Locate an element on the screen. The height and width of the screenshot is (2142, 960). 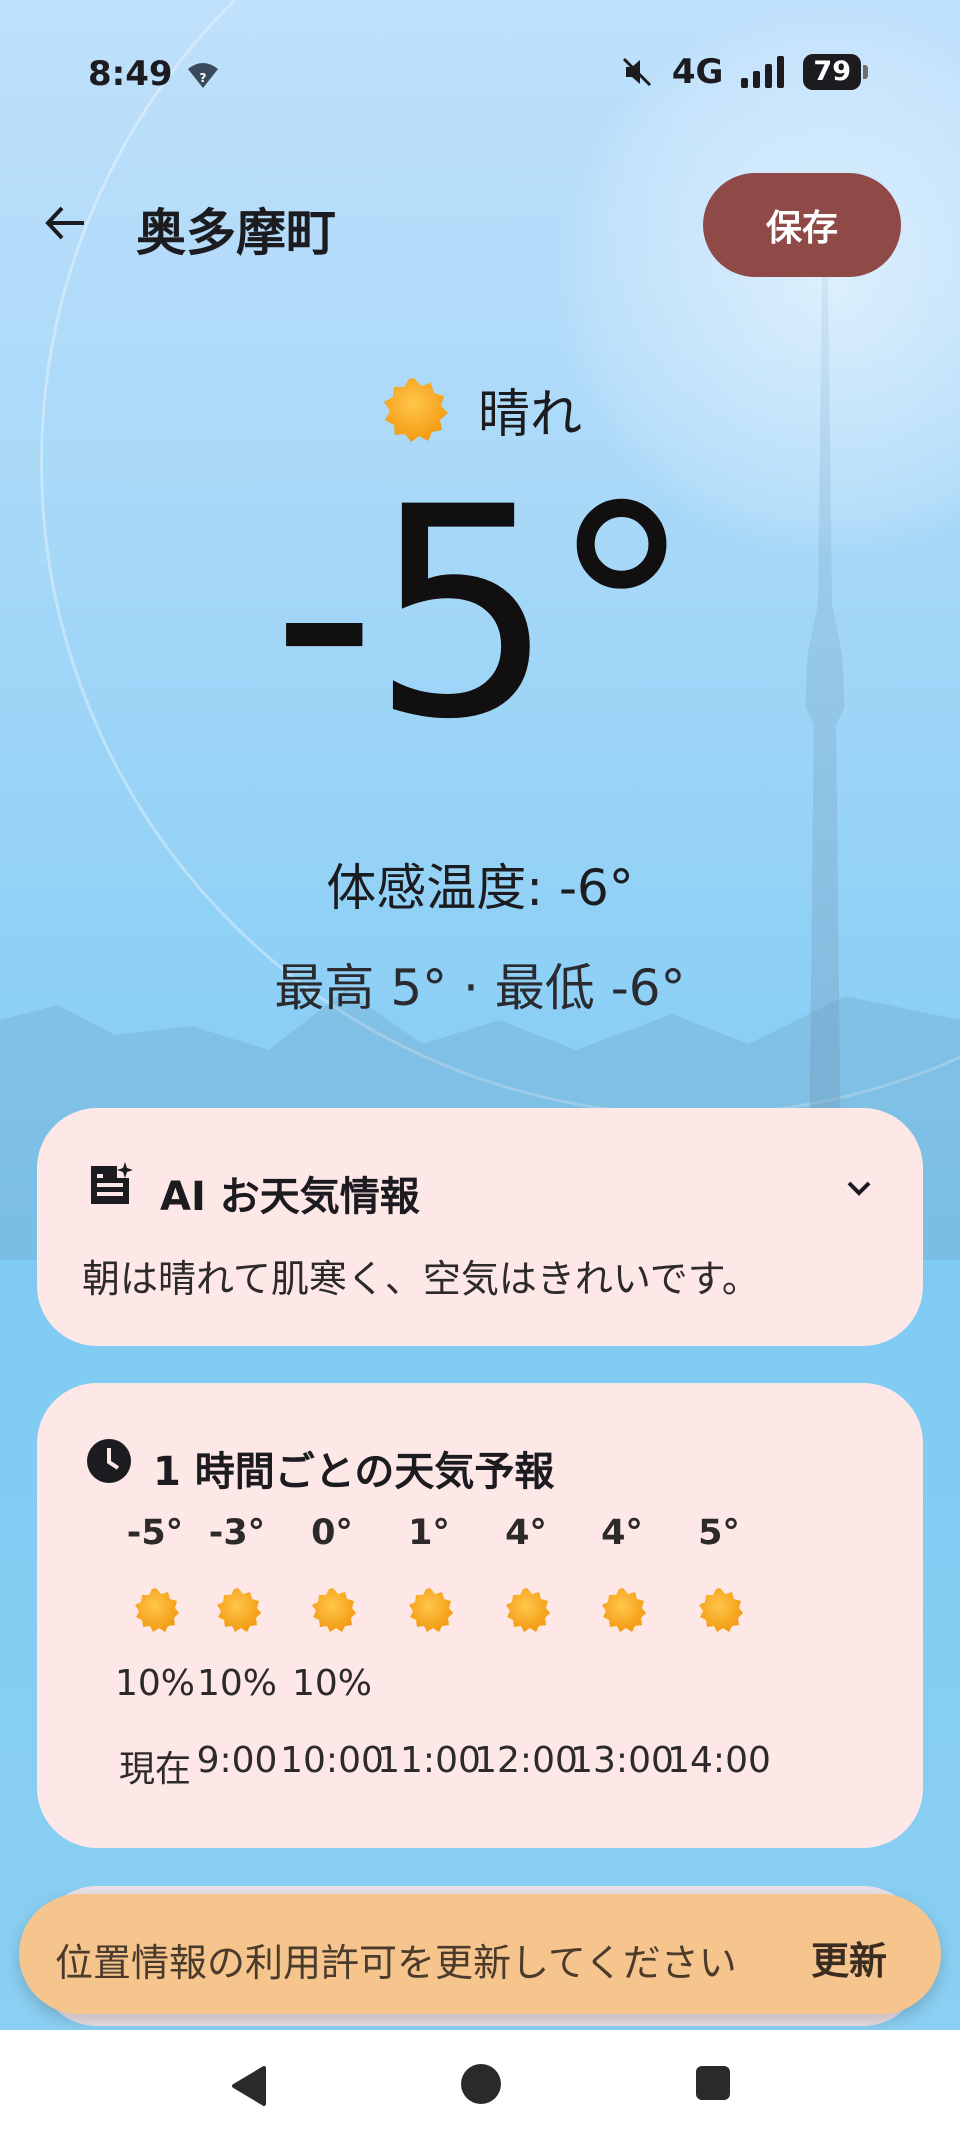
wifi-question-icon: ? is located at coordinates (203, 75).